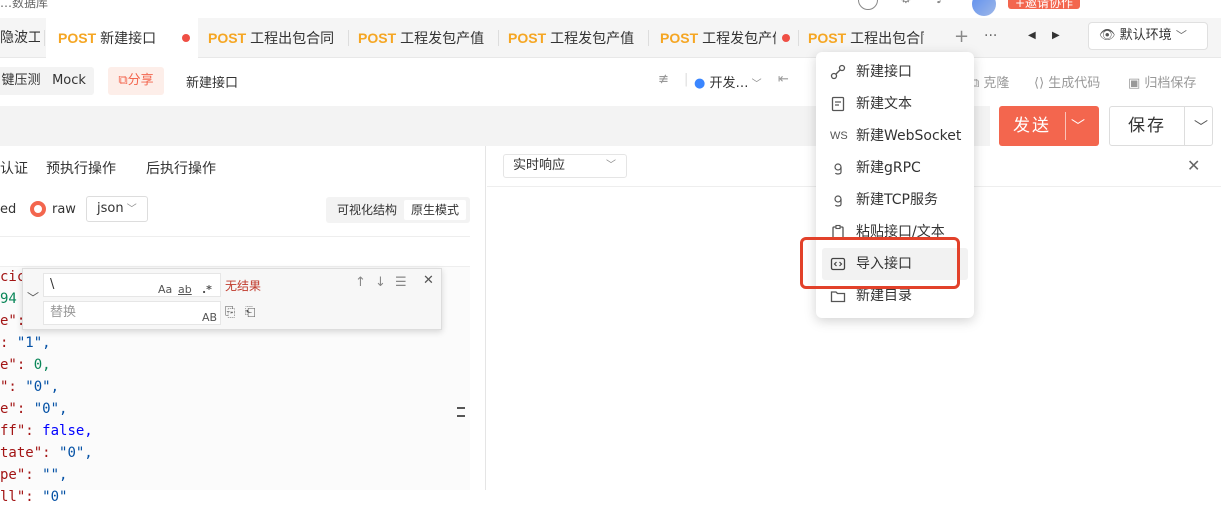 The image size is (1221, 505). What do you see at coordinates (81, 168) in the screenshot?
I see `tab-pre-request: 预执行操作` at bounding box center [81, 168].